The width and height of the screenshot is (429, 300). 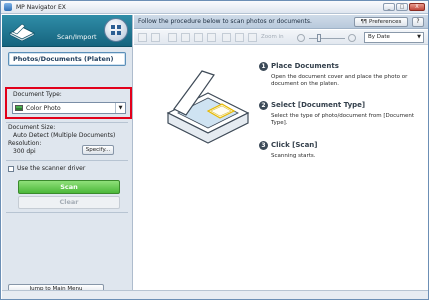 I want to click on document-type-group: Document Type: Color Photo ▼, so click(x=68, y=103).